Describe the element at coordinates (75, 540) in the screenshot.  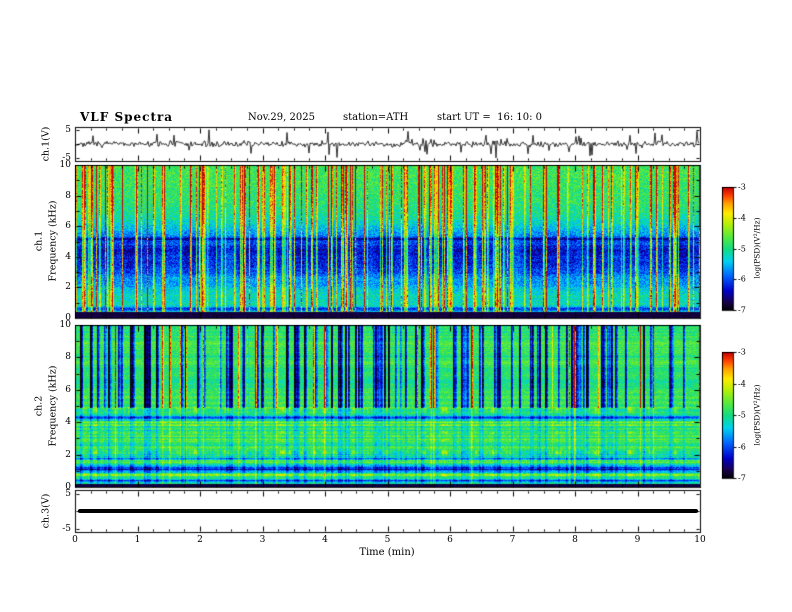
I see `tick-label: 0` at that location.